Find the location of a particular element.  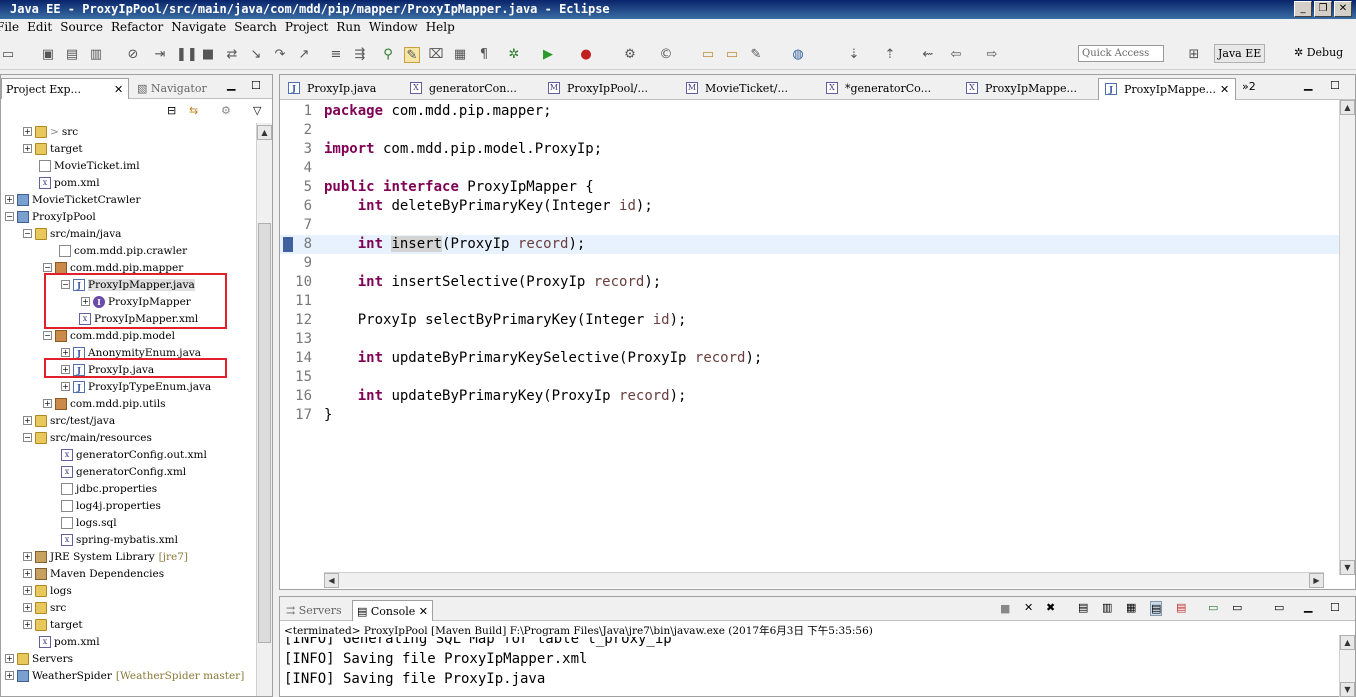

open-folder-icon: ▭ is located at coordinates (708, 55).